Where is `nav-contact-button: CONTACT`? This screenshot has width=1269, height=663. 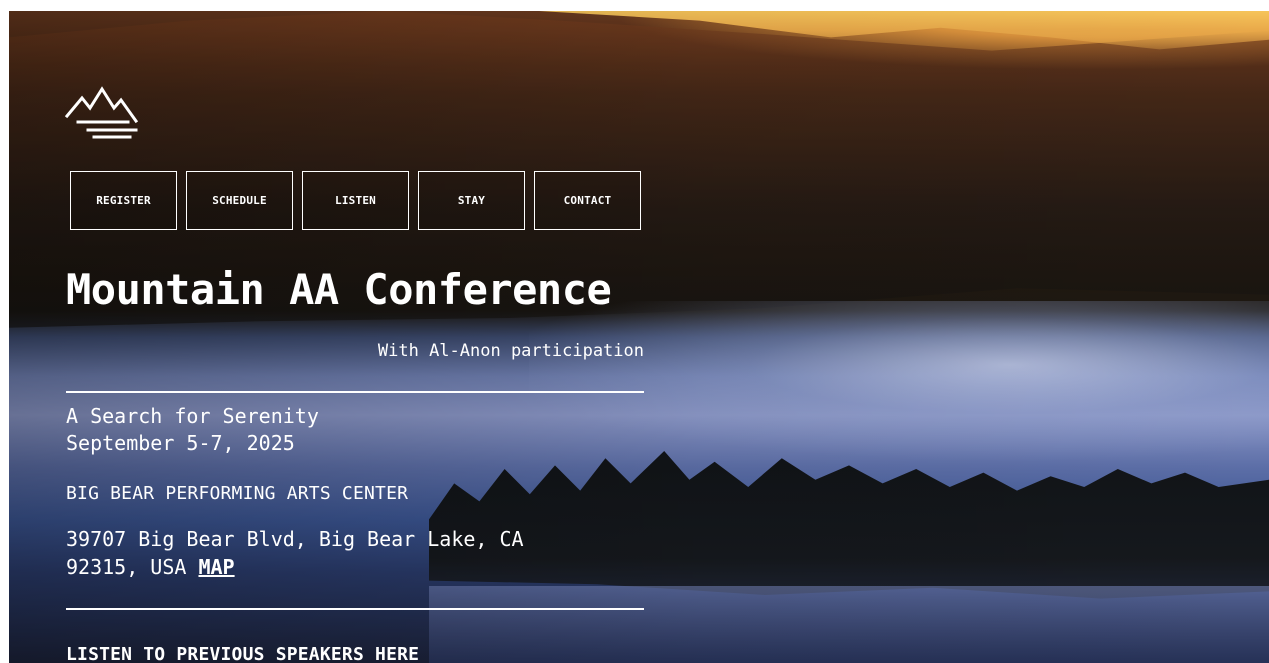
nav-contact-button: CONTACT is located at coordinates (587, 200).